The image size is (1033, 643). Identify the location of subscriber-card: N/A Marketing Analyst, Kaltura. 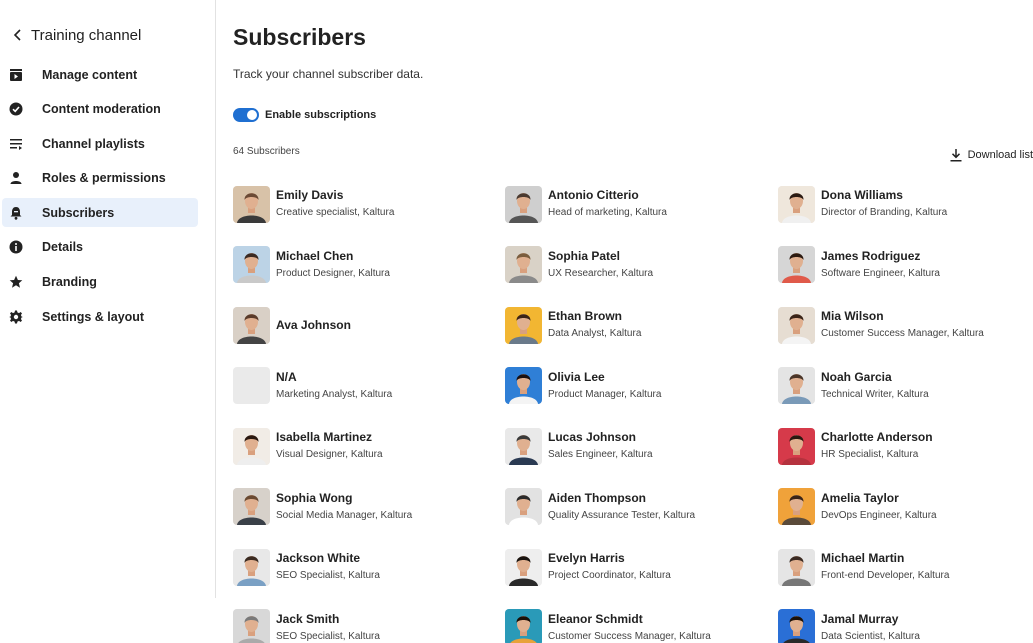
(363, 386).